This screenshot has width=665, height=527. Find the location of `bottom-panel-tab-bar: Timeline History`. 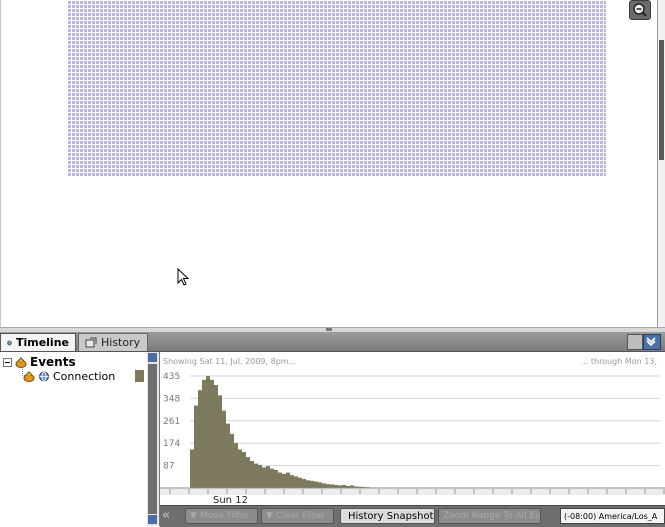

bottom-panel-tab-bar: Timeline History is located at coordinates (332, 342).